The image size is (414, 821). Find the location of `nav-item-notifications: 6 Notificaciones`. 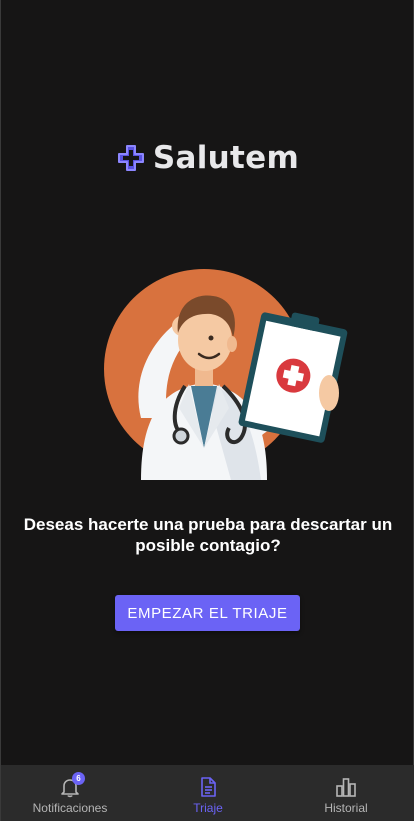

nav-item-notifications: 6 Notificaciones is located at coordinates (70, 793).